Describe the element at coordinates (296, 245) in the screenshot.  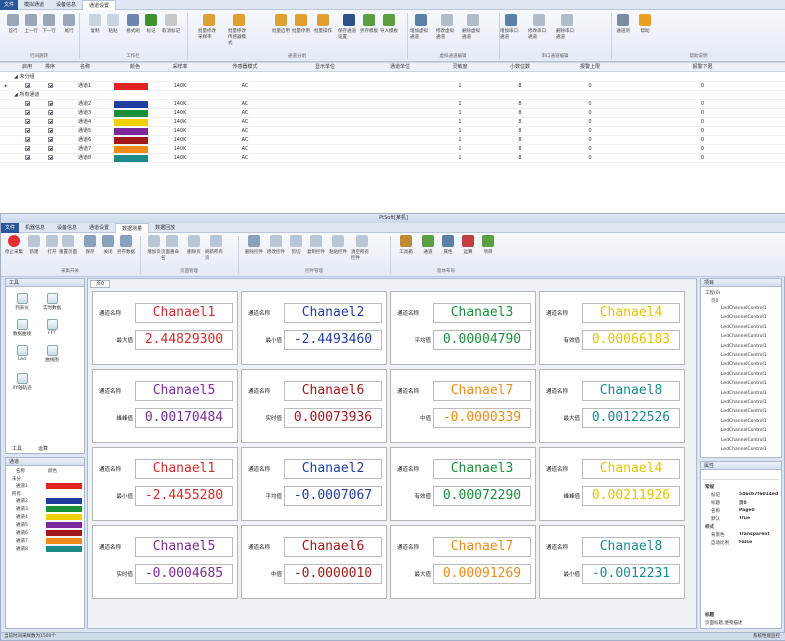
I see `win-btn-13: 剪切` at that location.